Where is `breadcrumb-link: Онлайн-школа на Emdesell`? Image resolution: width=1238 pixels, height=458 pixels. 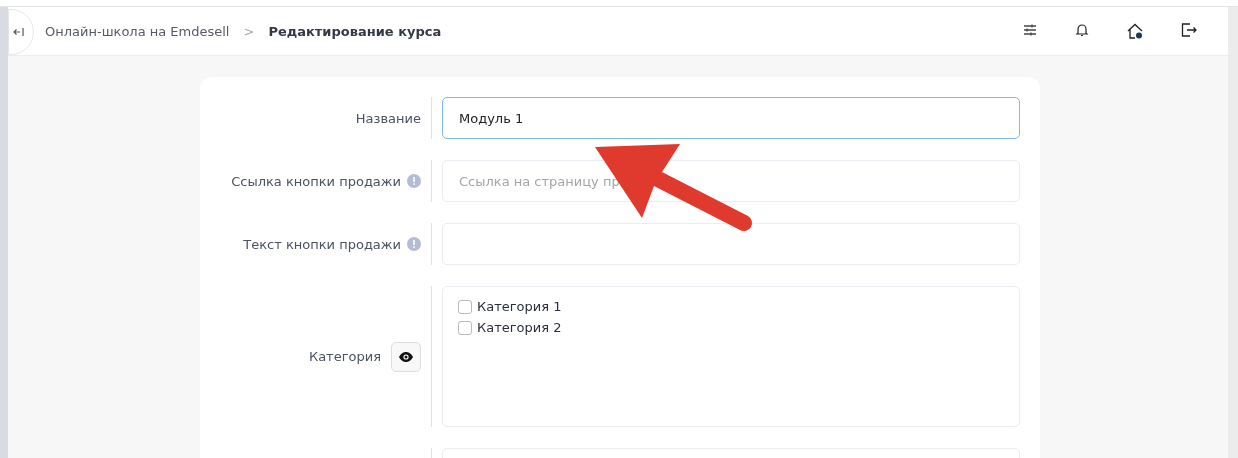 breadcrumb-link: Онлайн-школа на Emdesell is located at coordinates (137, 31).